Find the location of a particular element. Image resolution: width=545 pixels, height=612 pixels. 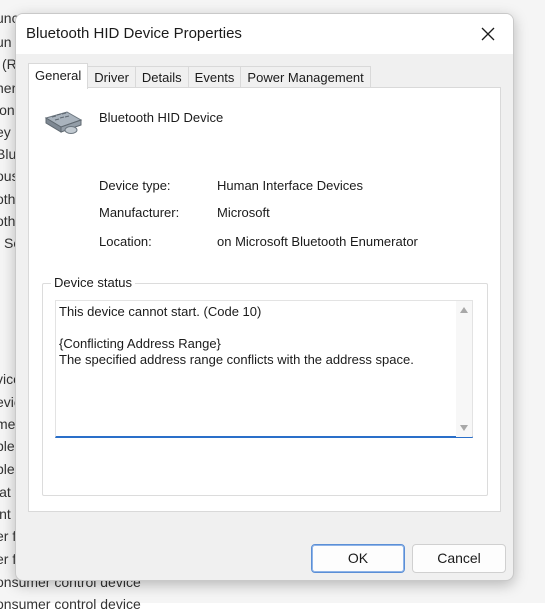

tab-power-management: Power Management is located at coordinates (305, 77).